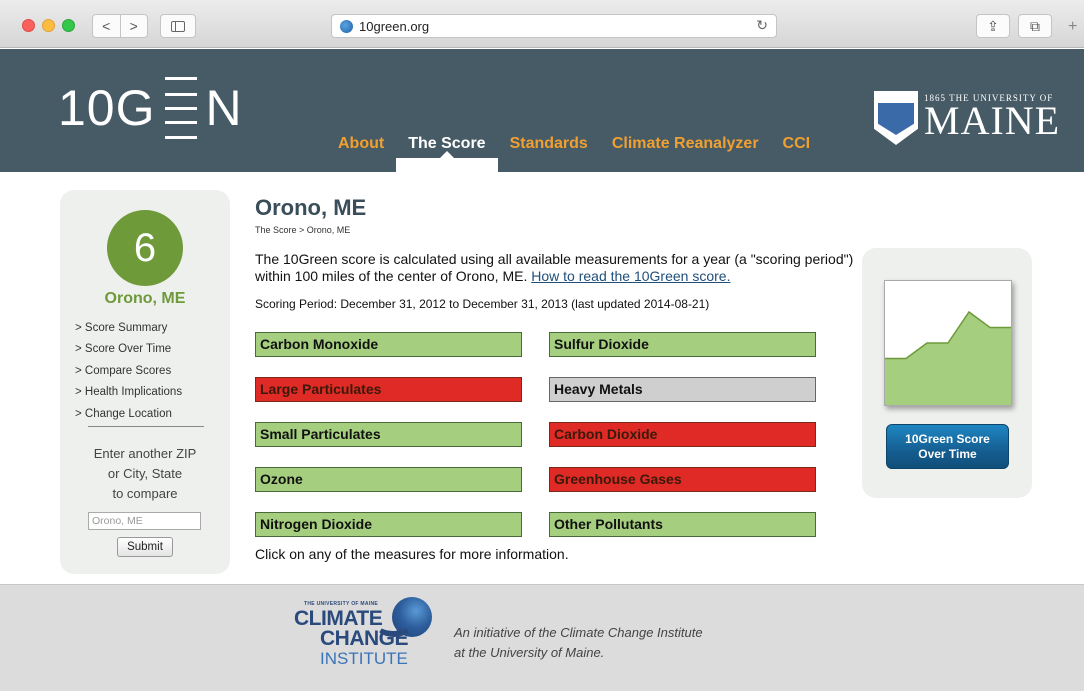 Image resolution: width=1084 pixels, height=691 pixels. I want to click on university-of-maine-logo: 1865 THE UNIVERSITY OF MAINE, so click(967, 118).